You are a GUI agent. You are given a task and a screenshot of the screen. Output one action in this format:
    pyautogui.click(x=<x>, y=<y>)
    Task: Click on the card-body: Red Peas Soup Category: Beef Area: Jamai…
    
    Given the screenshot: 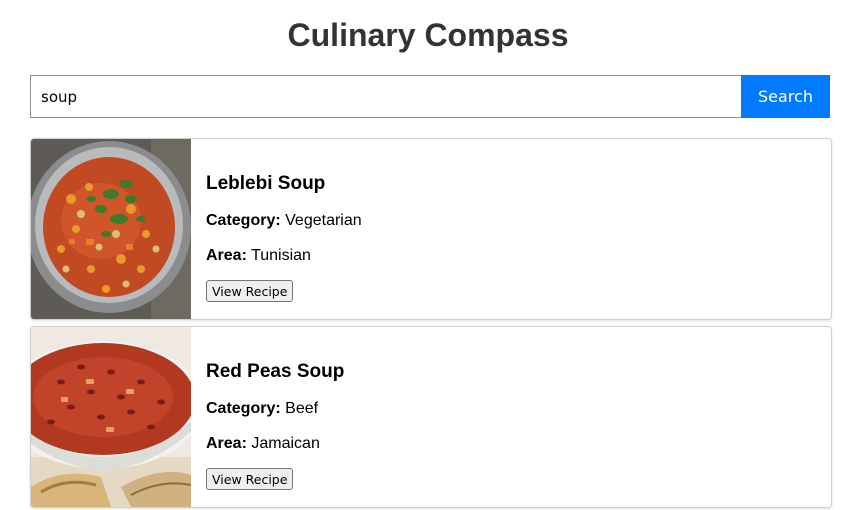 What is the action you would take?
    pyautogui.click(x=267, y=417)
    